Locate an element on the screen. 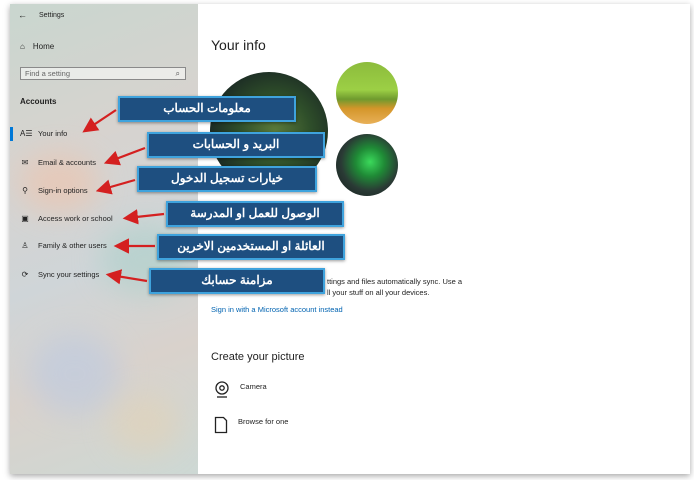  arrow-your-info is located at coordinates (99, 121).